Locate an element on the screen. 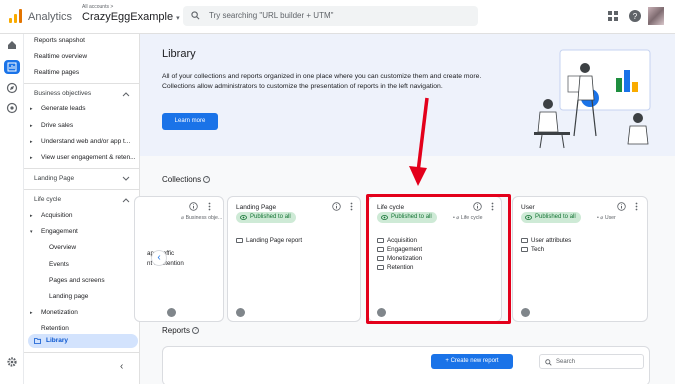 The height and width of the screenshot is (384, 675). nav-item-library: Library is located at coordinates (83, 341).